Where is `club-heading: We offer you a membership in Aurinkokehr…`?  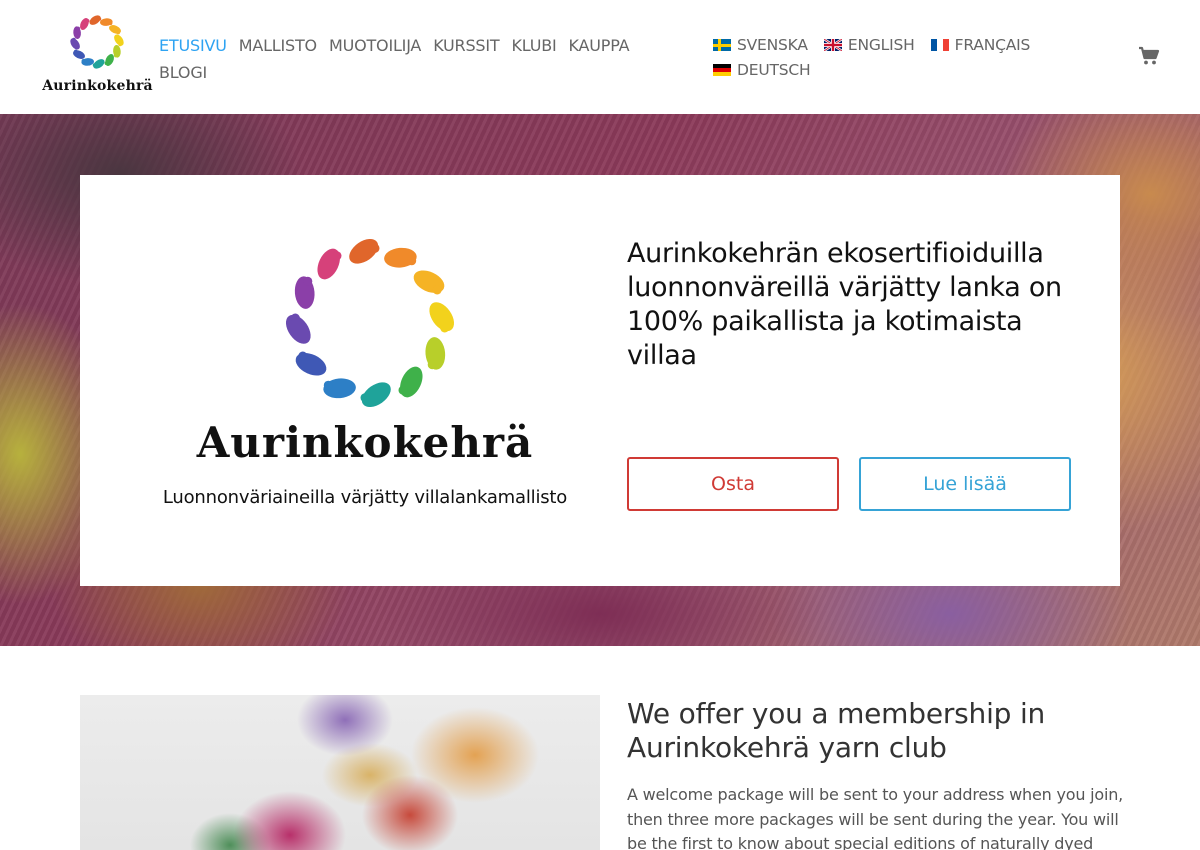
club-heading: We offer you a membership in Aurinkokehr… is located at coordinates (836, 730).